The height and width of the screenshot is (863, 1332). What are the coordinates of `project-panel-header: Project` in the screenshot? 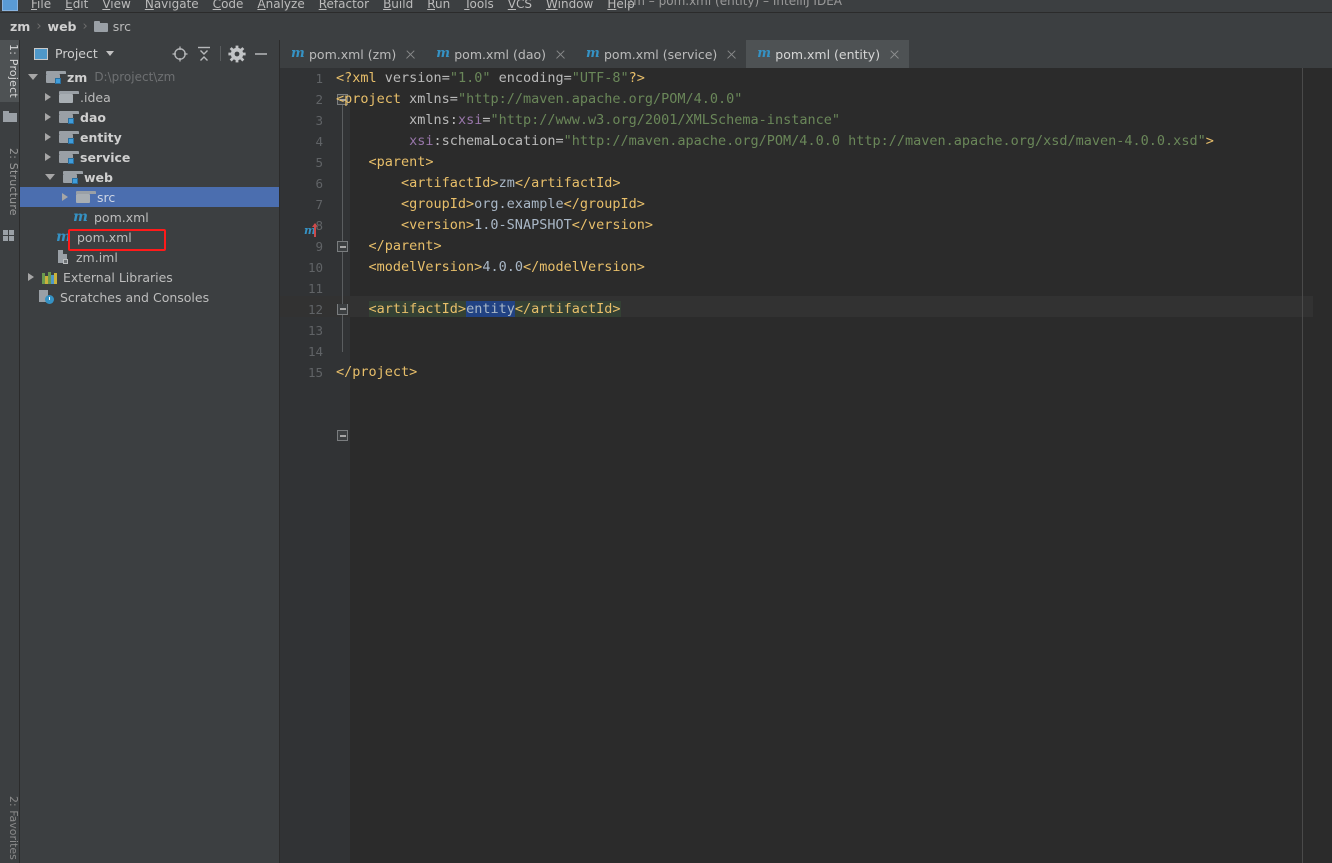 It's located at (149, 53).